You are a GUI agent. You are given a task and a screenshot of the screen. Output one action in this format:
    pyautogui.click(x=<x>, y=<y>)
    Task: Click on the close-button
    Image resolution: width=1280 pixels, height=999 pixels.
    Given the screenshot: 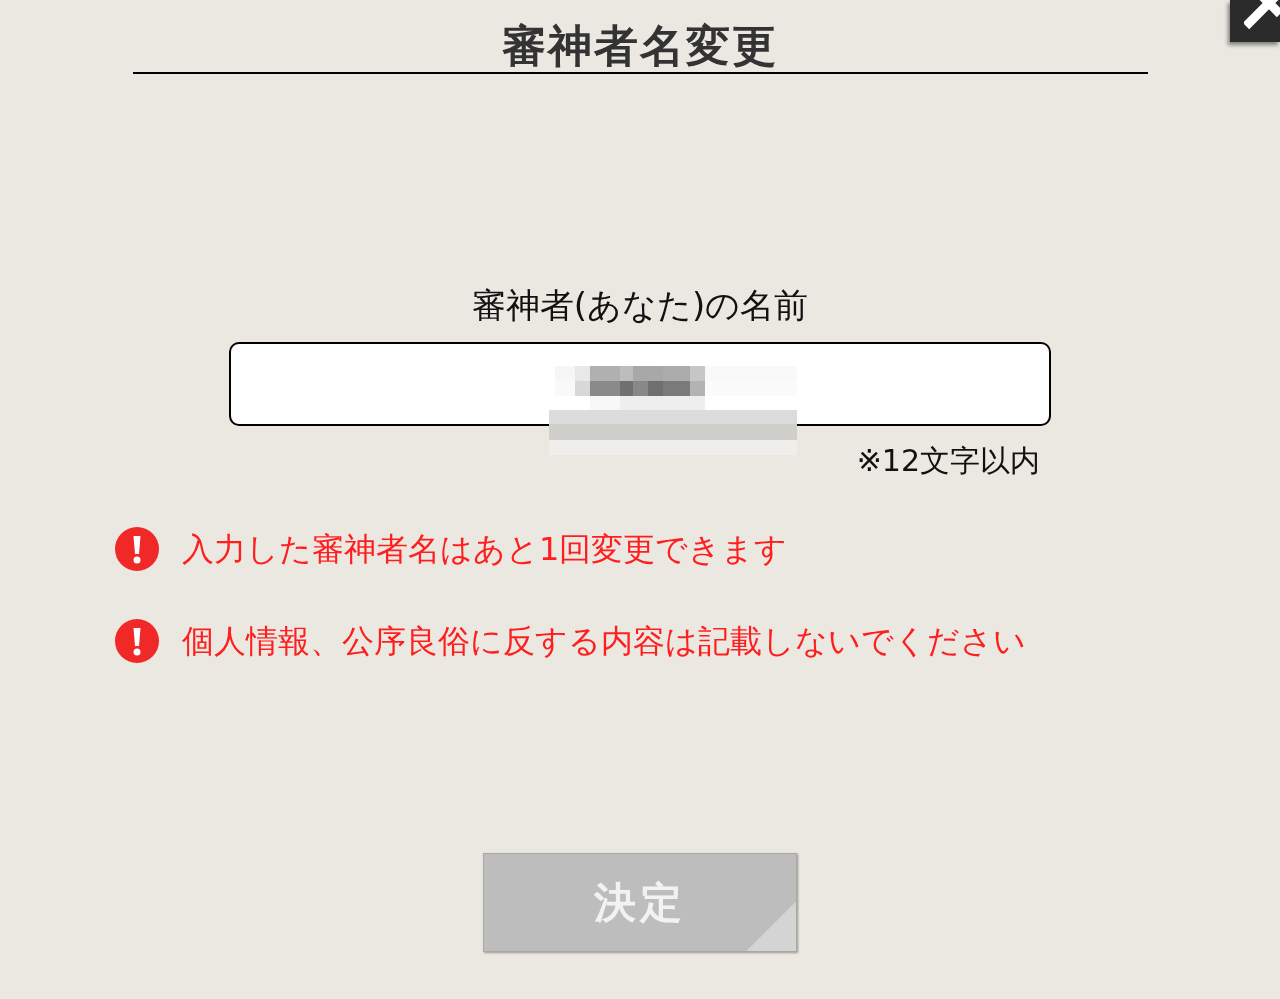 What is the action you would take?
    pyautogui.click(x=1255, y=21)
    